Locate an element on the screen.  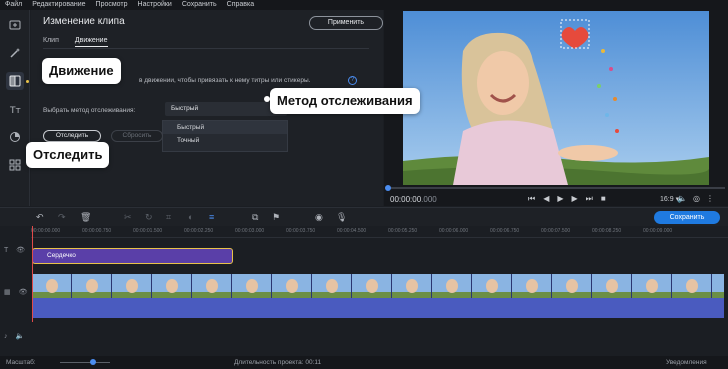
player-right-controls: 🔈 ◎ ⋮ is located at coordinates (695, 198).